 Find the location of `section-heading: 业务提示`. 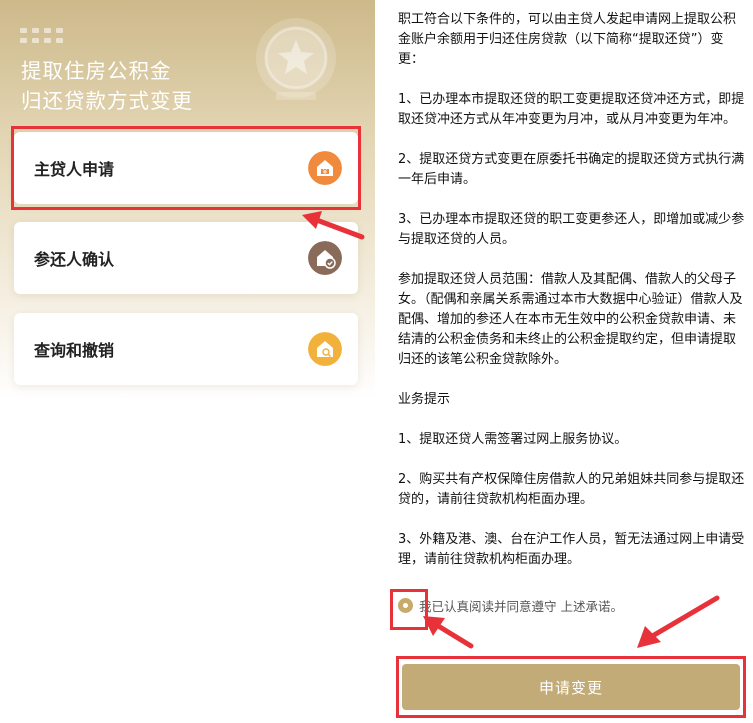

section-heading: 业务提示 is located at coordinates (424, 399).